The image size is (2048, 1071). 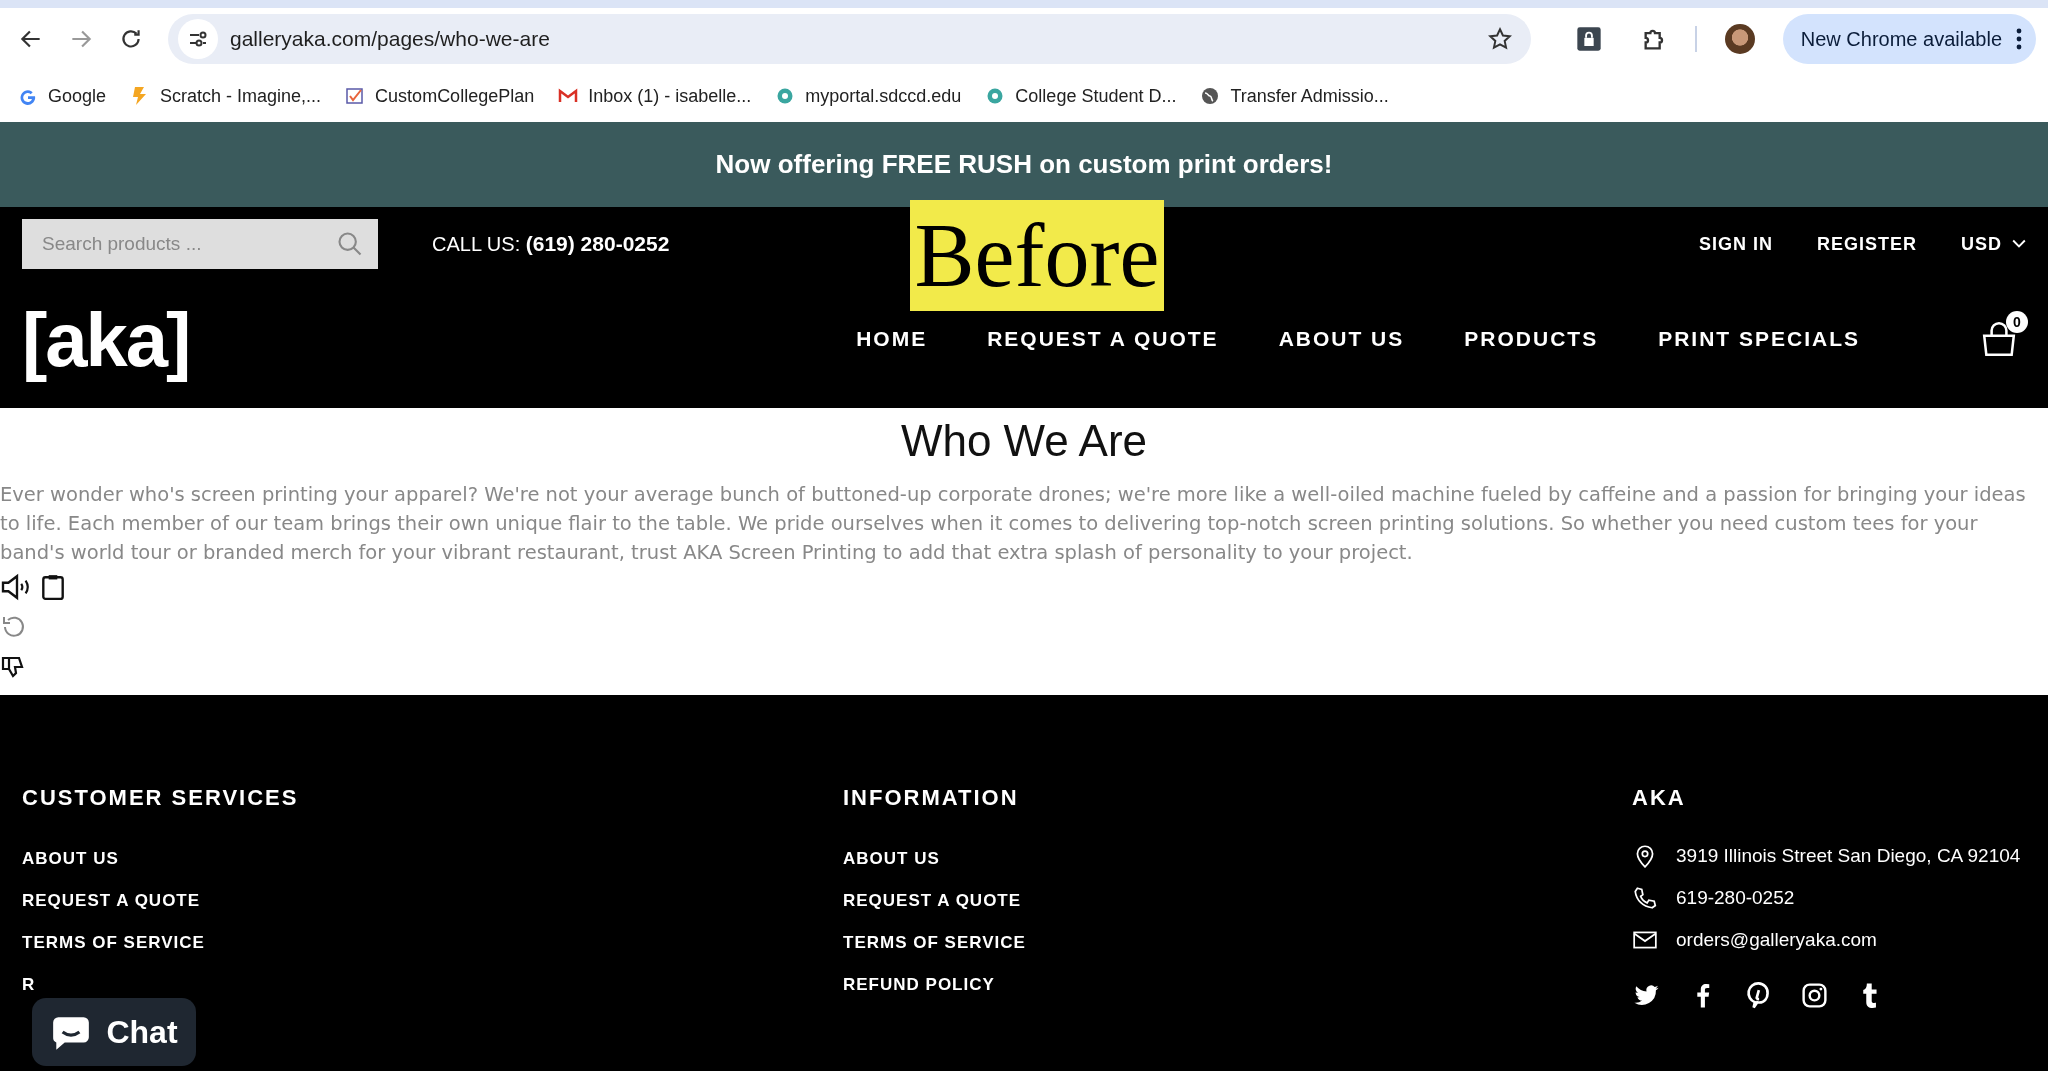 What do you see at coordinates (1499, 39) in the screenshot?
I see `star-icon` at bounding box center [1499, 39].